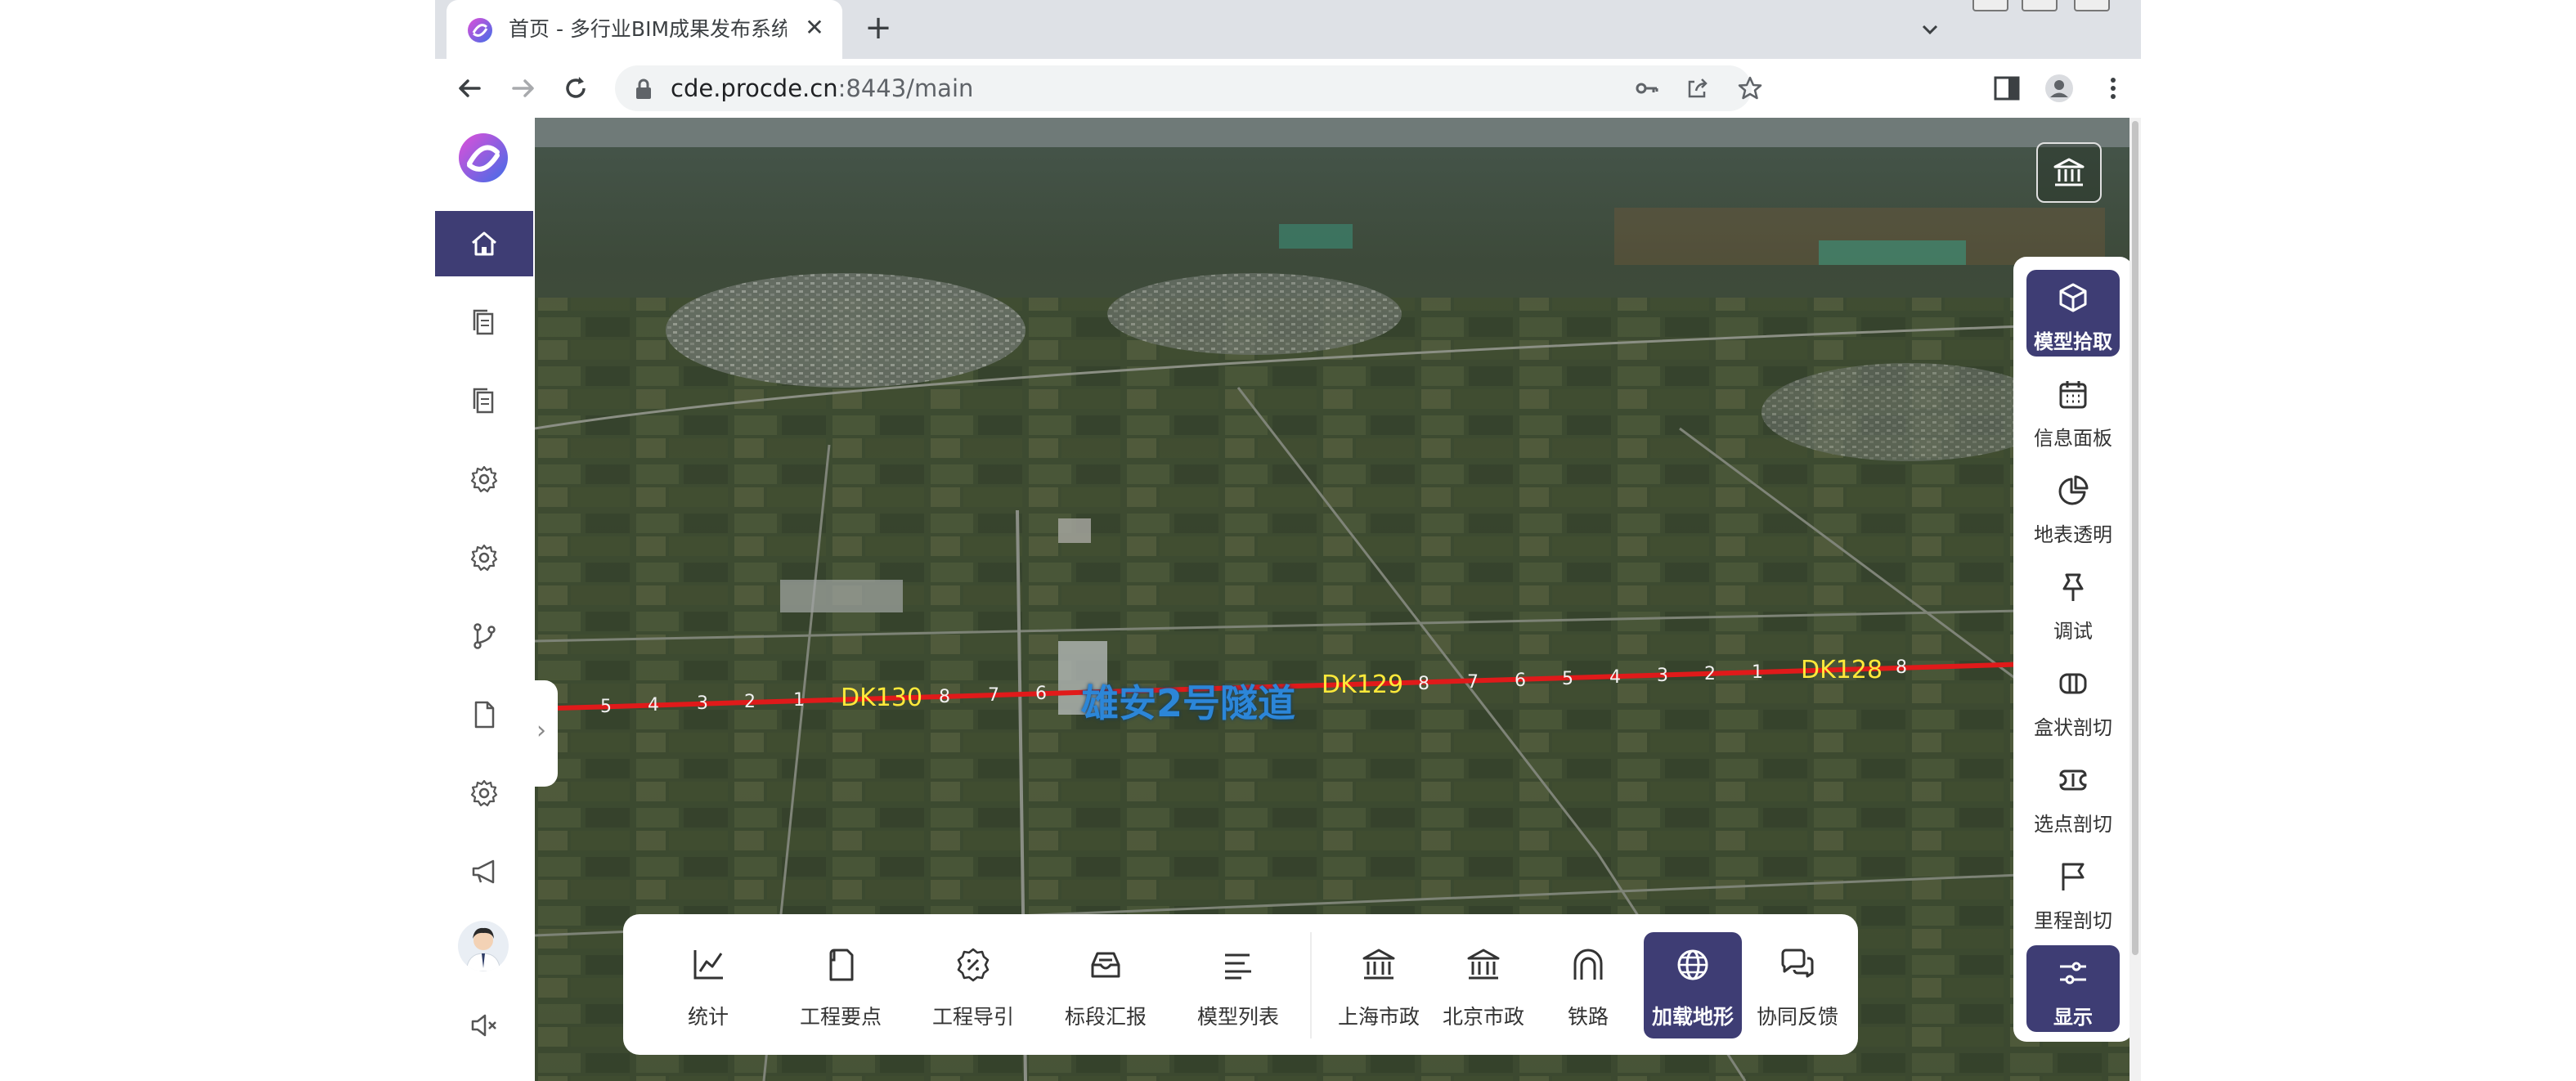  What do you see at coordinates (2092, 5) in the screenshot?
I see `close-window-icon` at bounding box center [2092, 5].